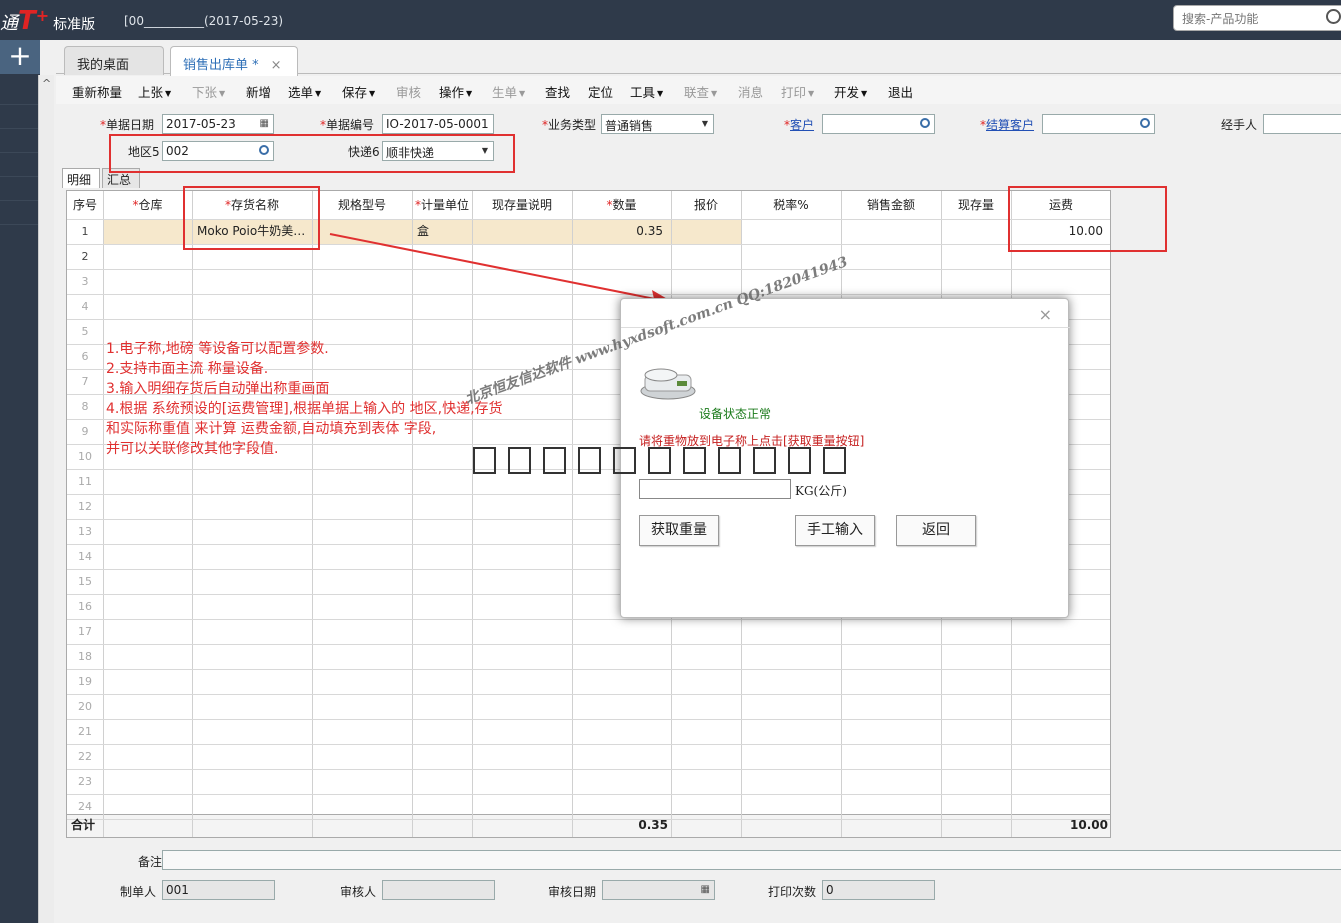  What do you see at coordinates (97, 91) in the screenshot?
I see `toolbar-button: 重新称量` at bounding box center [97, 91].